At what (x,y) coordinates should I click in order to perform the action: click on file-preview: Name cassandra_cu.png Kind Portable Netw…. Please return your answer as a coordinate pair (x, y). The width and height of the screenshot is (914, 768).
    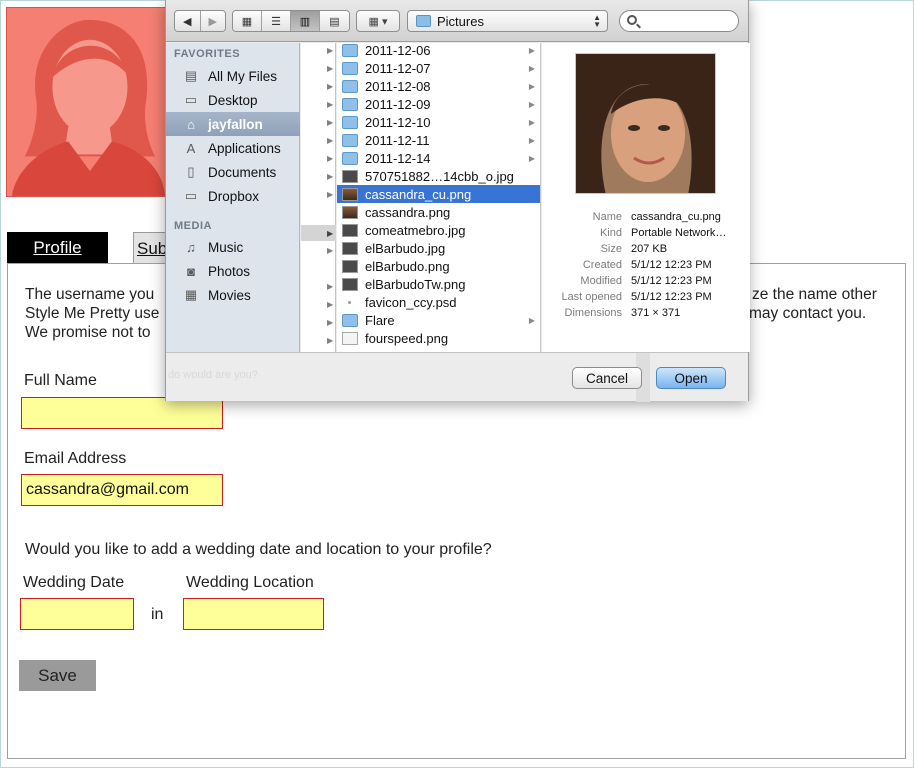
    Looking at the image, I should click on (646, 197).